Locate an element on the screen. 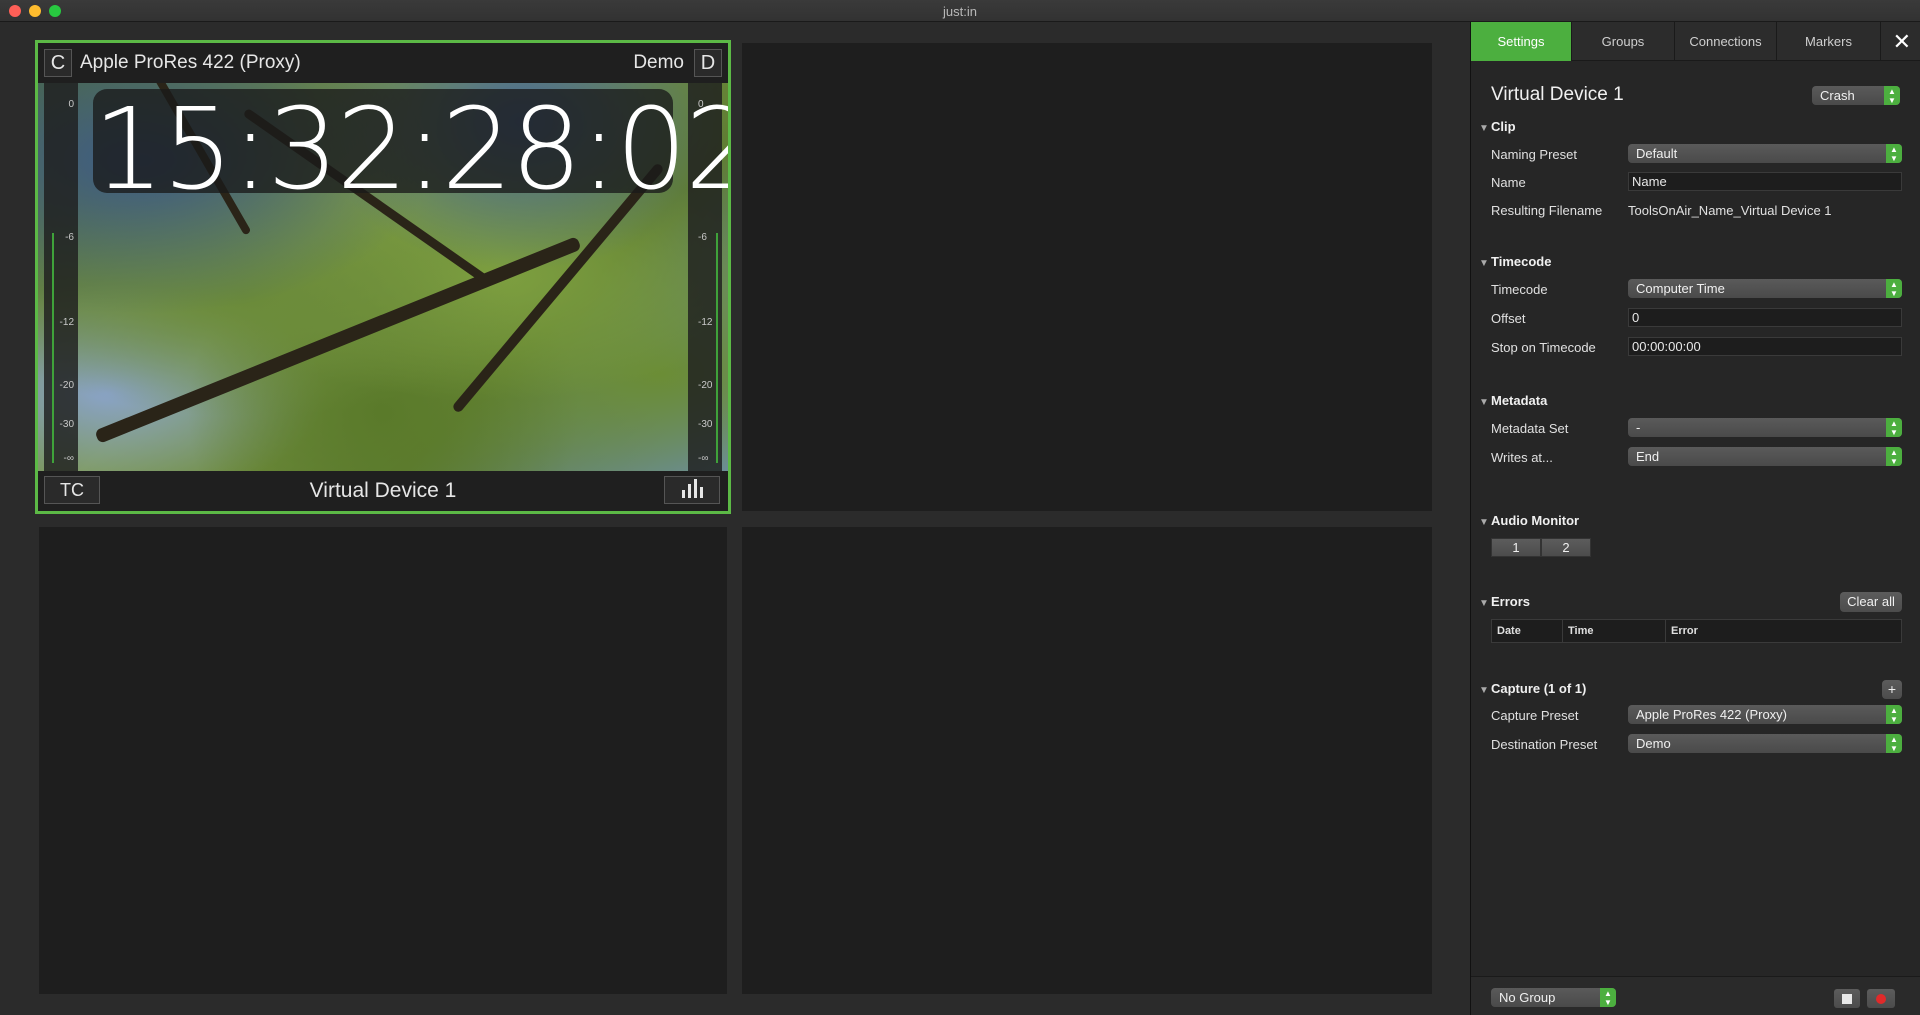 Image resolution: width=1920 pixels, height=1015 pixels. audio-channel-1-button: 1 is located at coordinates (1516, 547).